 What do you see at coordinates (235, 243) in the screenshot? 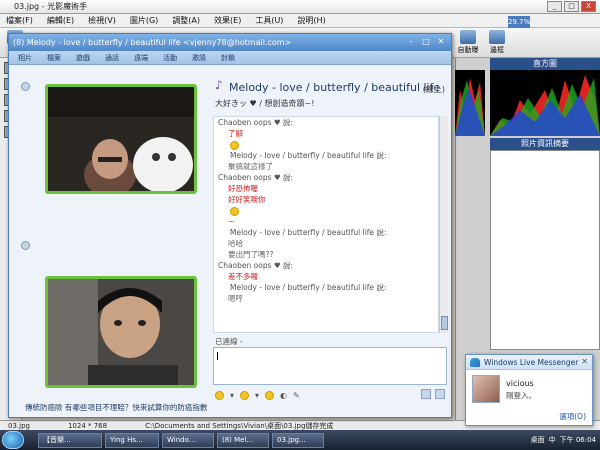
I see `chat-text: 哈哈` at bounding box center [235, 243].